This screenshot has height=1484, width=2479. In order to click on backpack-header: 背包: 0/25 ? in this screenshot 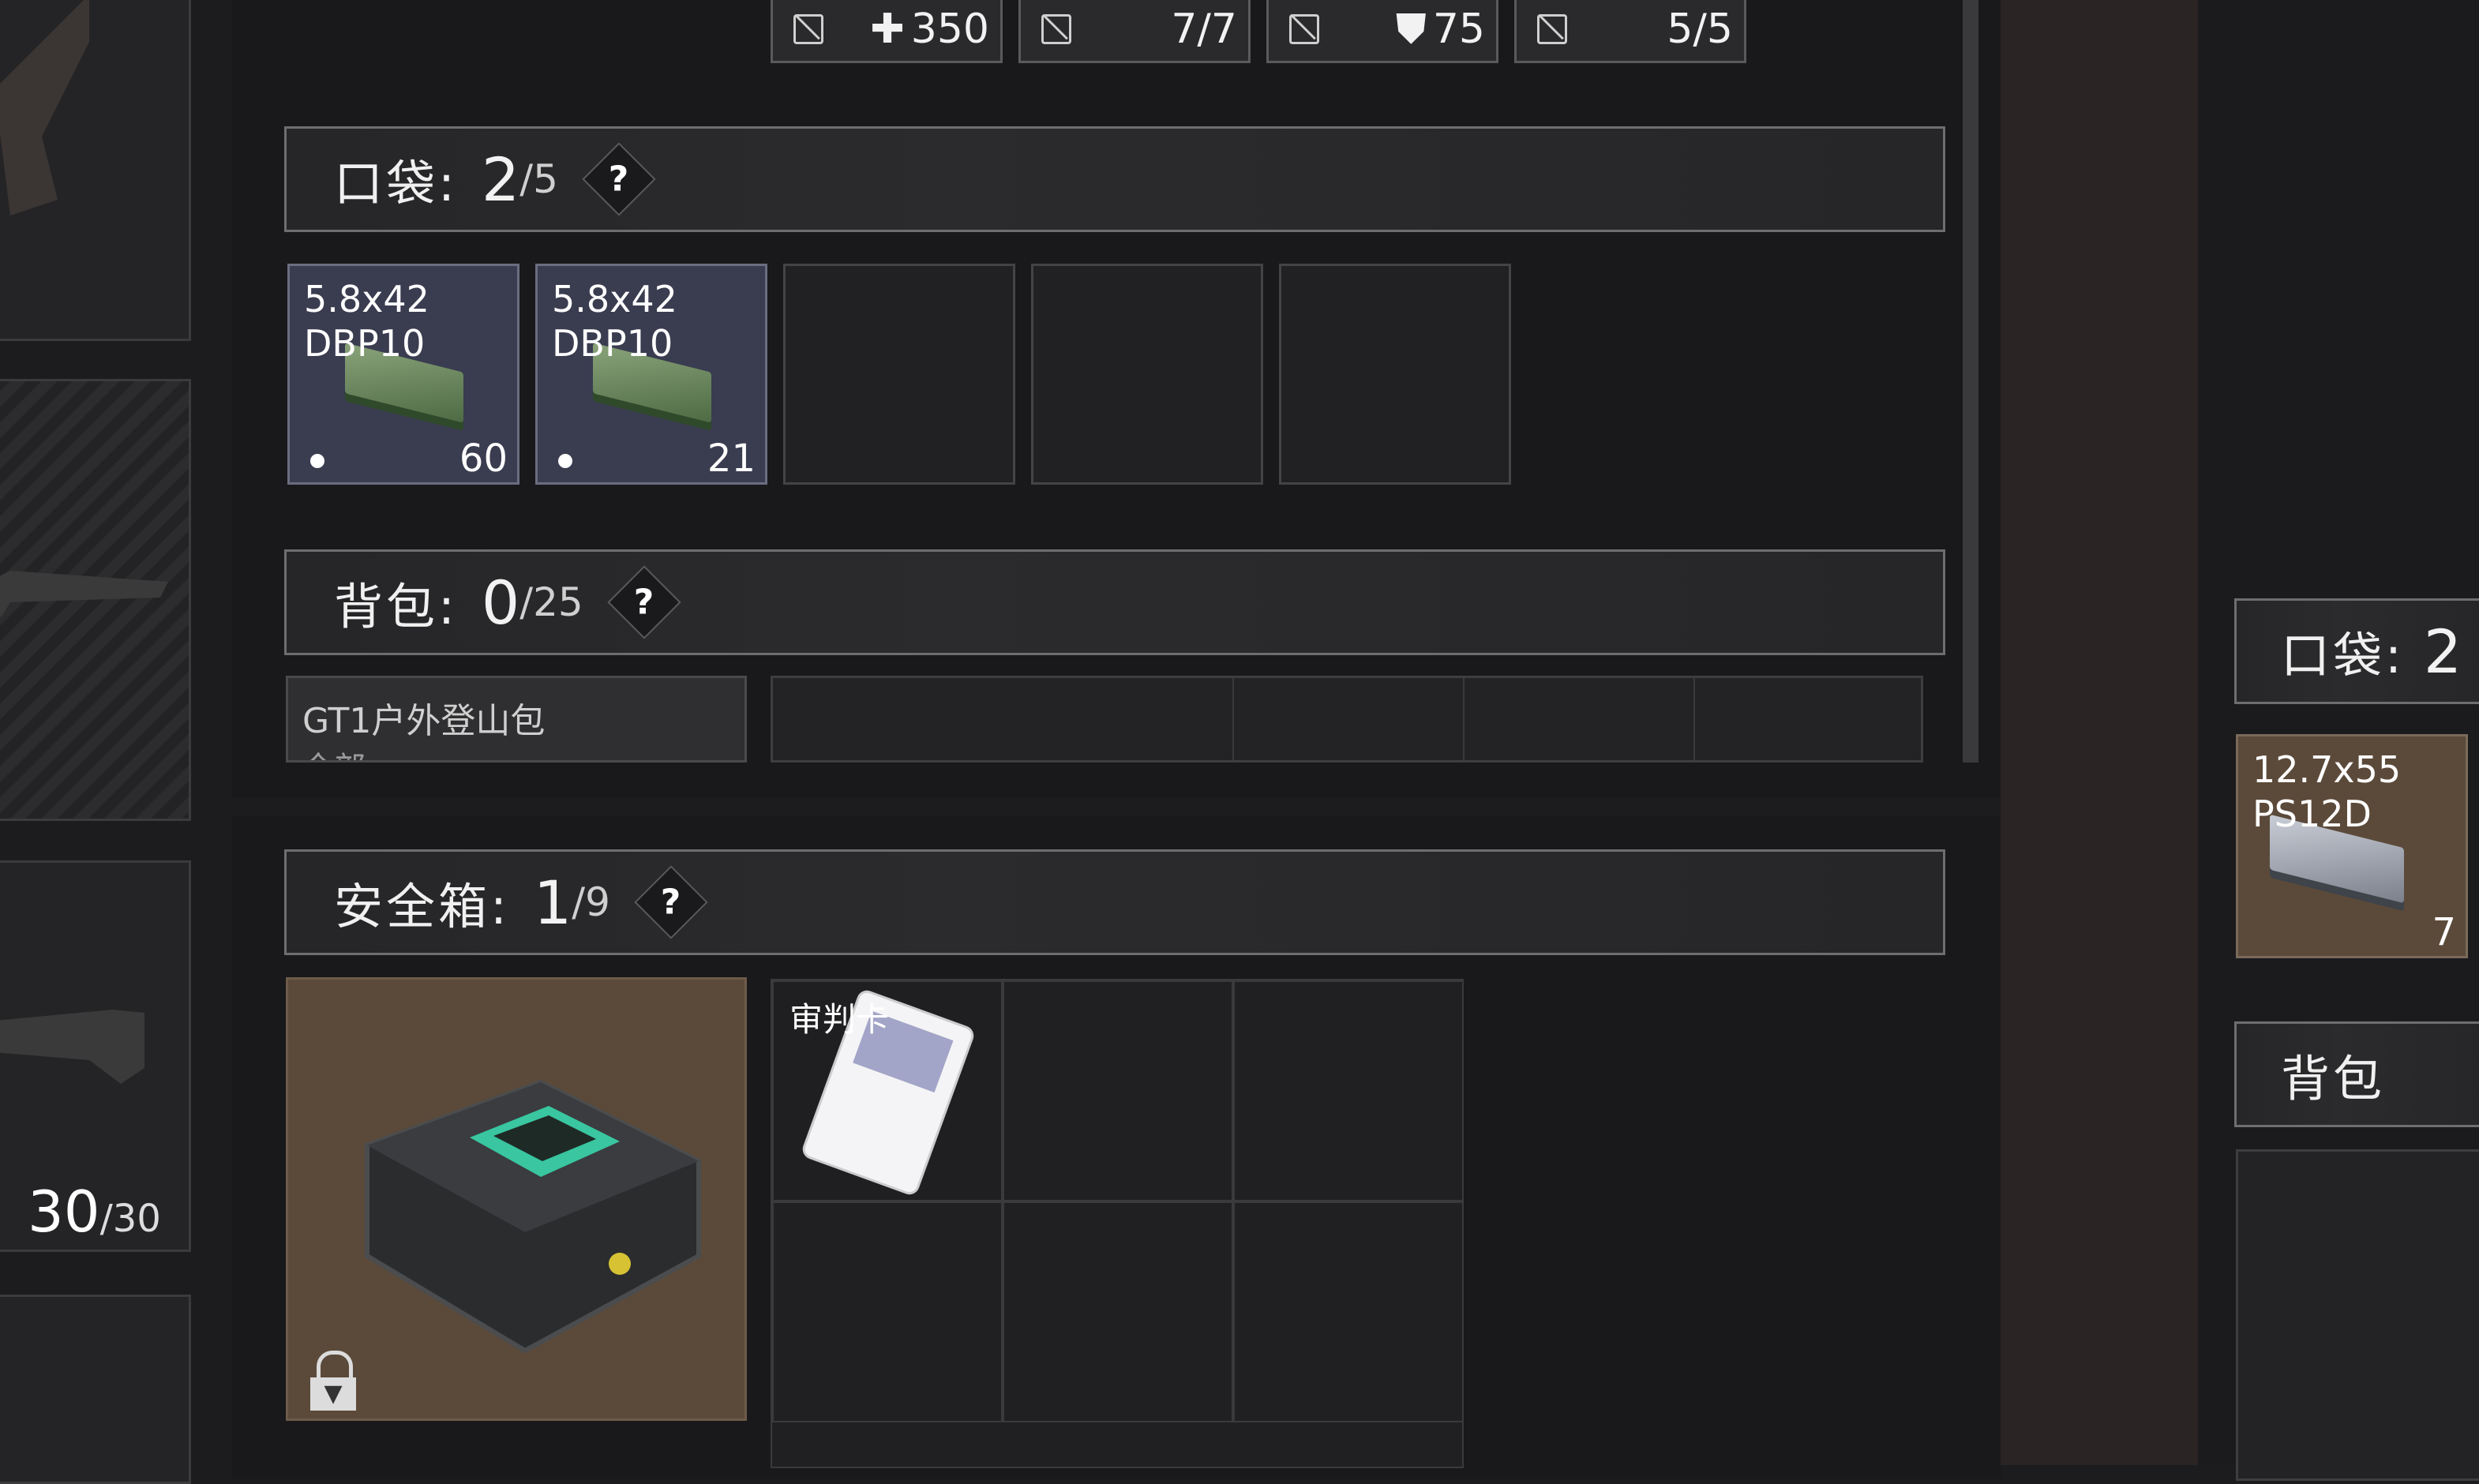, I will do `click(1114, 602)`.